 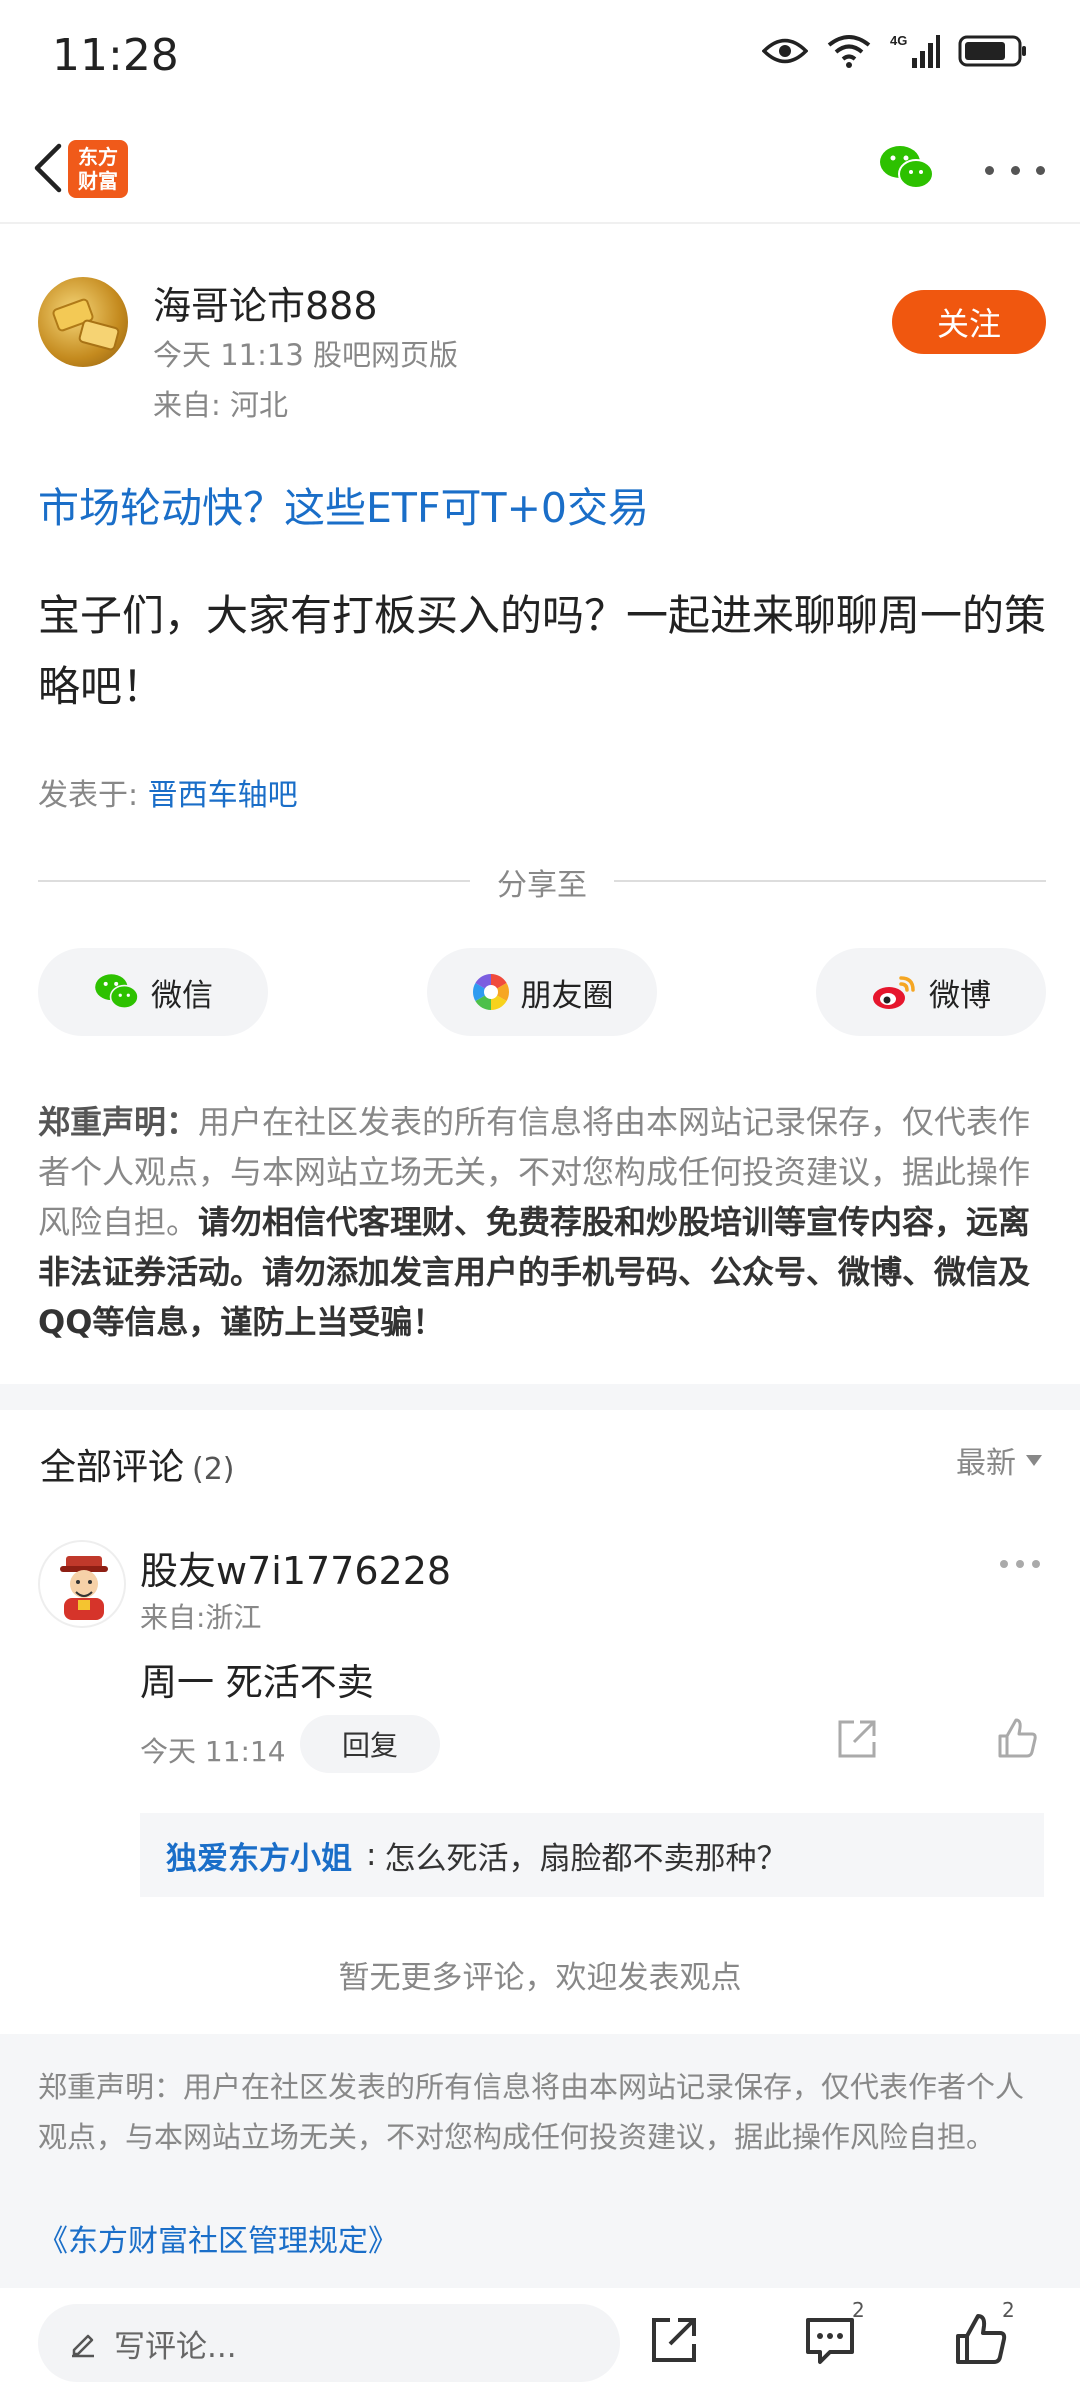 What do you see at coordinates (540, 345) in the screenshot?
I see `author-section: 海哥论市888 今天 11:13 股吧网页版 来自: 河北 关注` at bounding box center [540, 345].